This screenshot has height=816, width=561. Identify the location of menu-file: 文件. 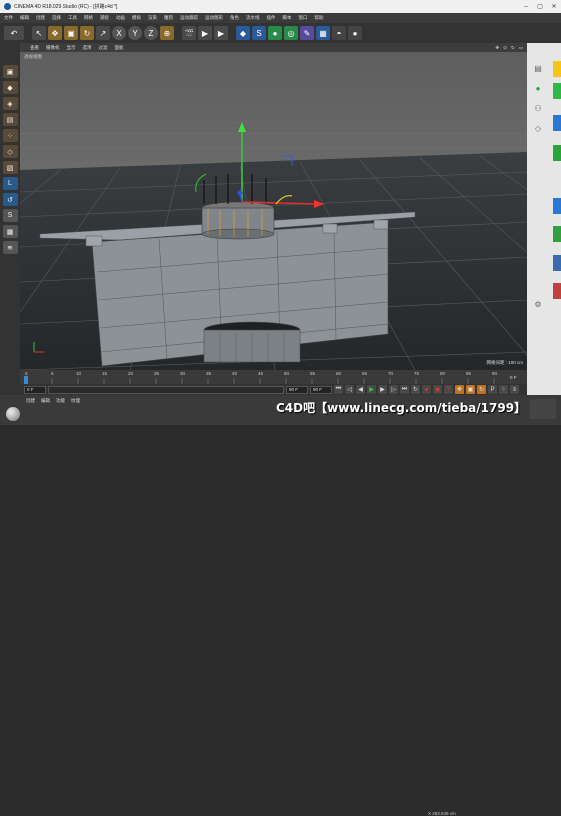
(8, 18).